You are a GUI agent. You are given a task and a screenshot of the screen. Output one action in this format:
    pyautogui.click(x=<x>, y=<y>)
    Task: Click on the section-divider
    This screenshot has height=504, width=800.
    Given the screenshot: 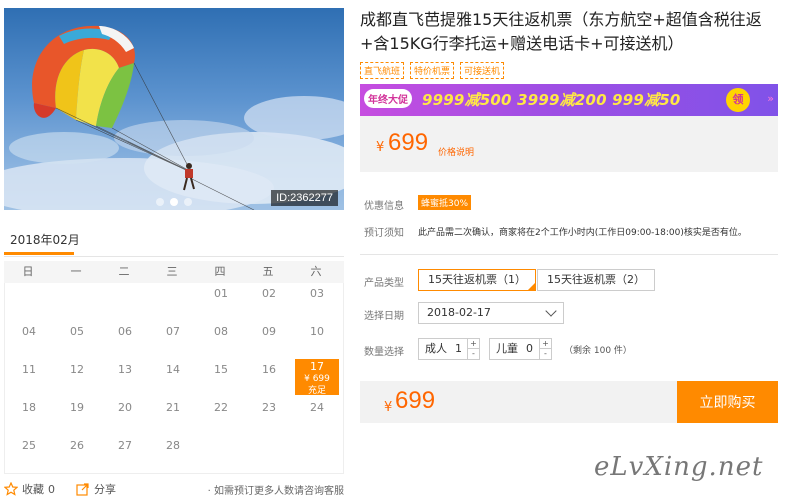 What is the action you would take?
    pyautogui.click(x=569, y=254)
    